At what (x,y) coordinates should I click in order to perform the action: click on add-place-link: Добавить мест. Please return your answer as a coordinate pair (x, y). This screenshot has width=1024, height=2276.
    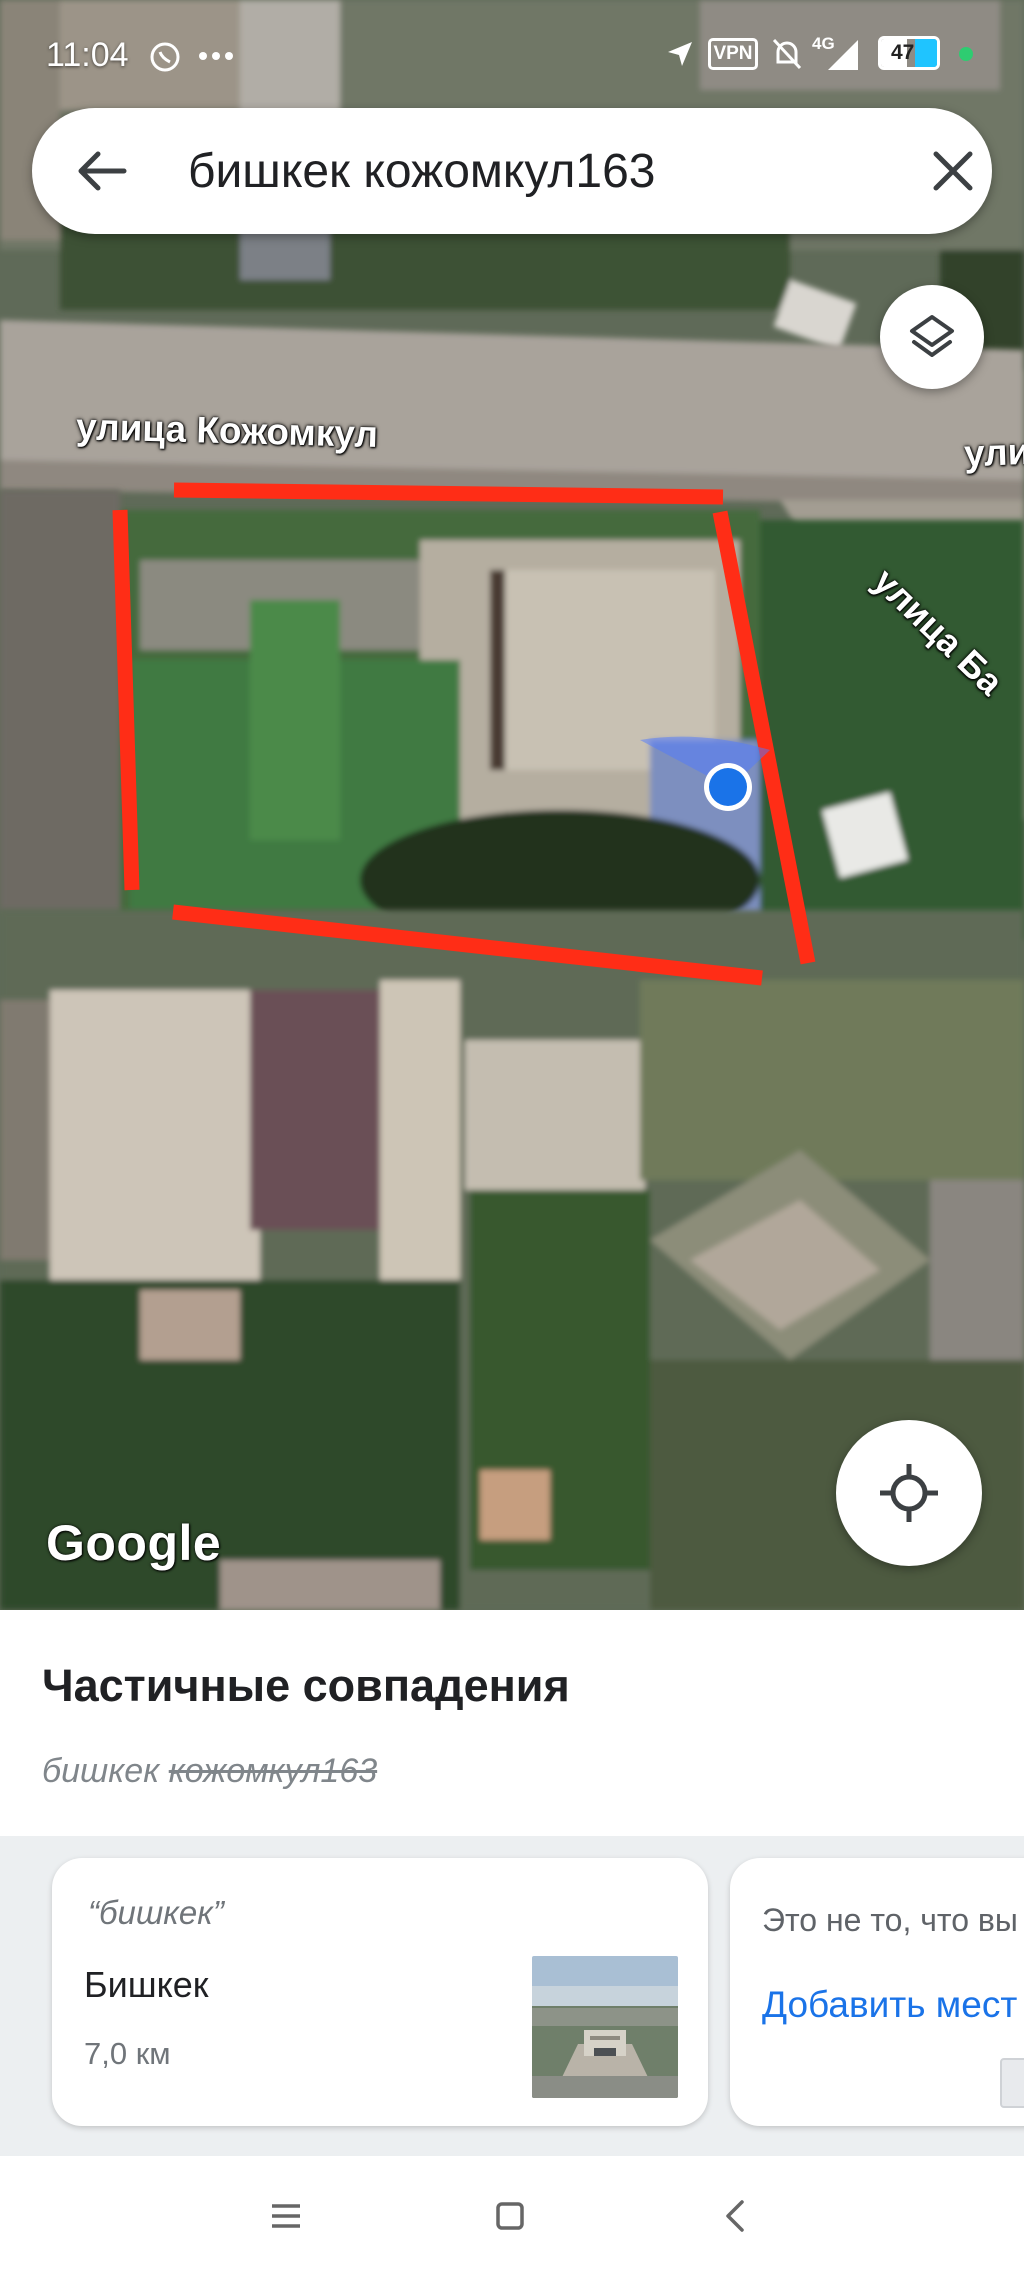
    Looking at the image, I should click on (889, 2005).